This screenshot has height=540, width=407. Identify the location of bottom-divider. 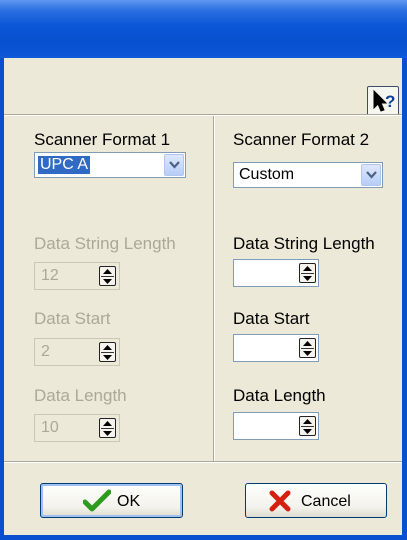
(203, 462).